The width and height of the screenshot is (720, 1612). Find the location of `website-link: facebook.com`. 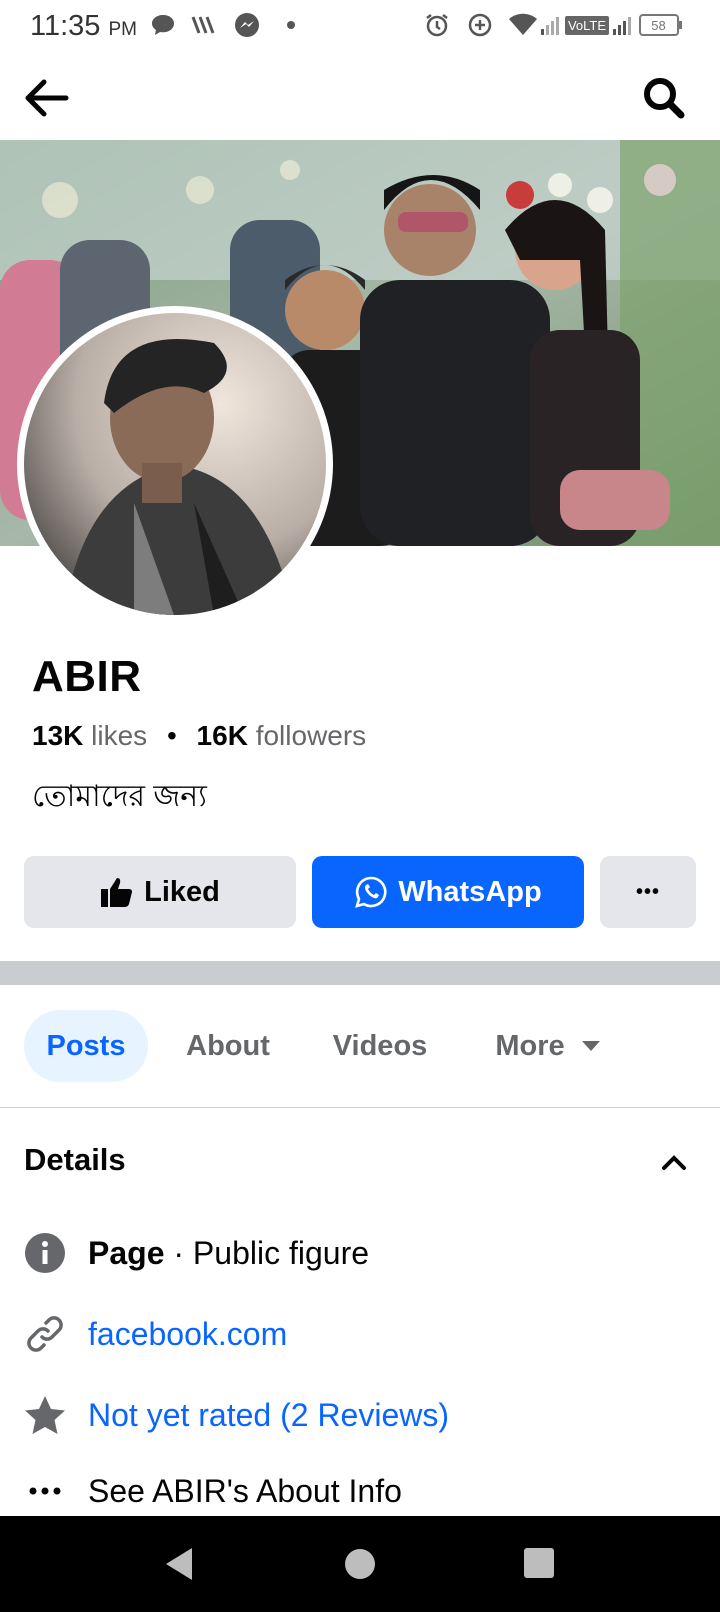

website-link: facebook.com is located at coordinates (187, 1334).